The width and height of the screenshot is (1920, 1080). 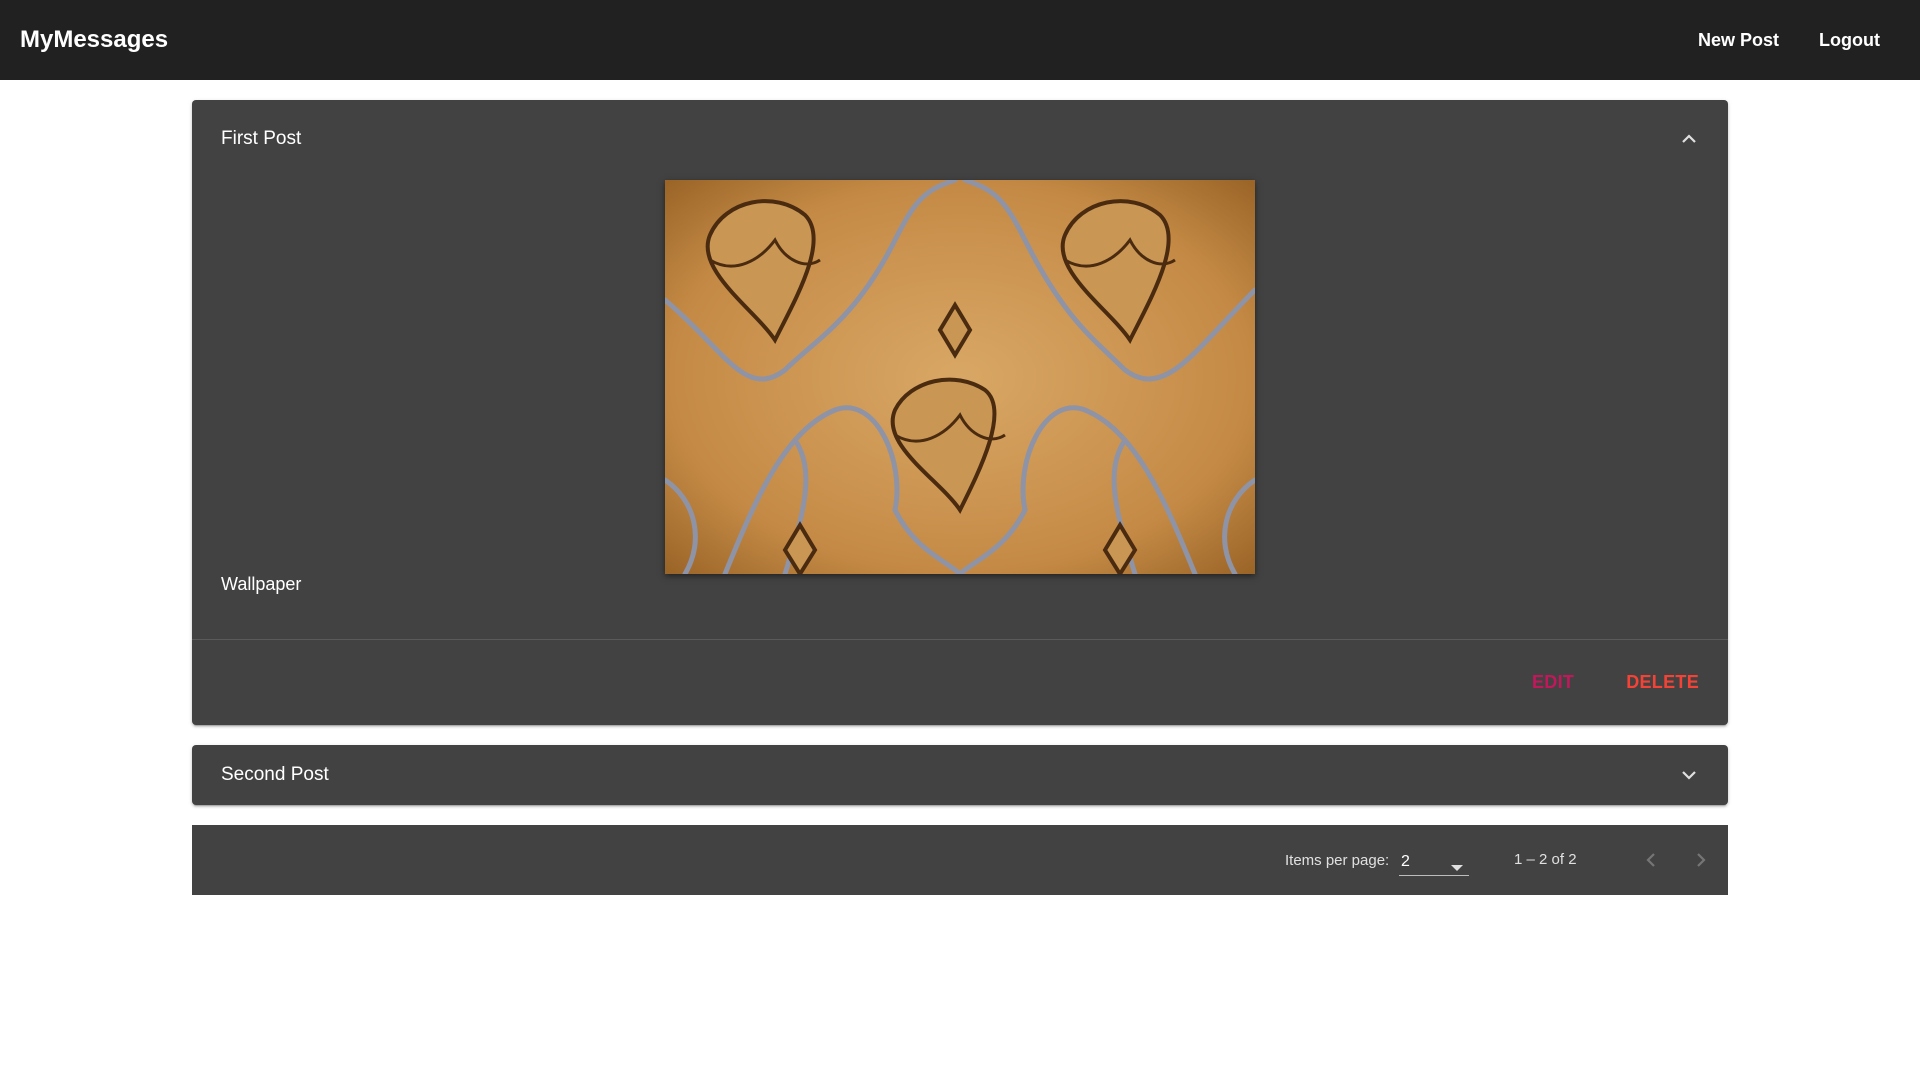 I want to click on post-title: Second Post, so click(x=275, y=774).